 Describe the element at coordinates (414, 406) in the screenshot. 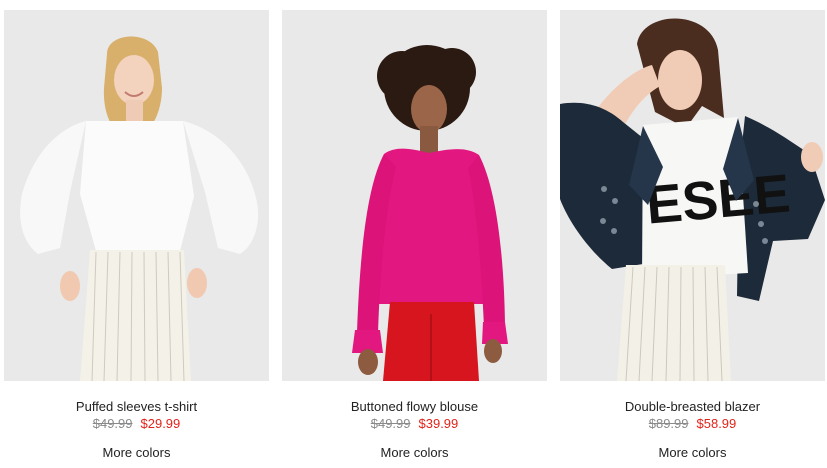

I see `product-name: Buttoned flowy blouse` at that location.